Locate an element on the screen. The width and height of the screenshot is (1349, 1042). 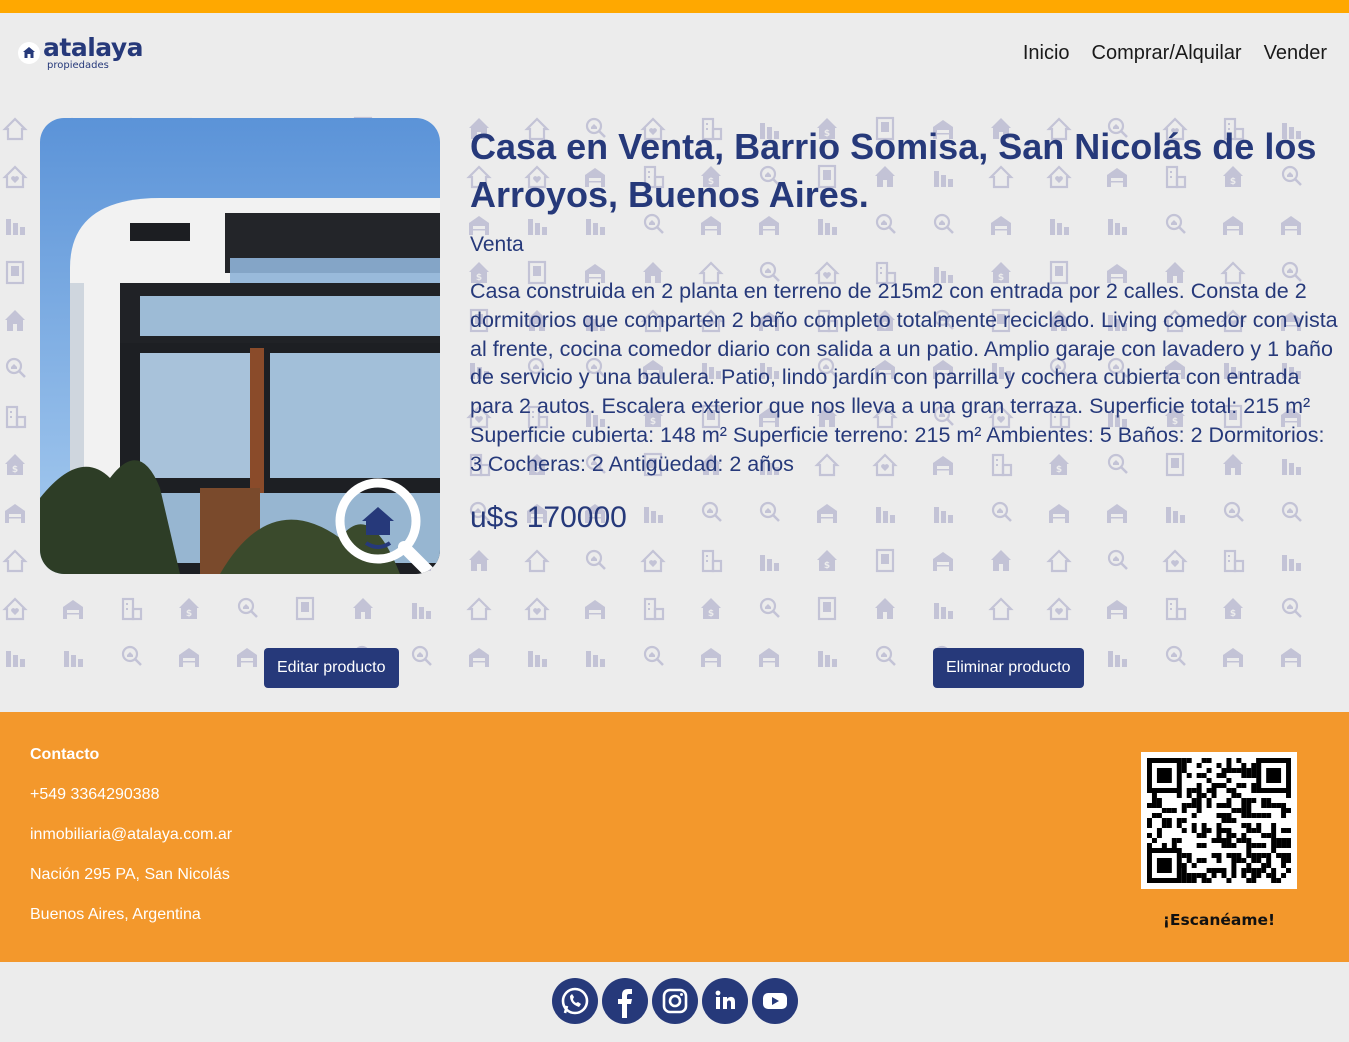
contact-title: Contacto is located at coordinates (65, 754).